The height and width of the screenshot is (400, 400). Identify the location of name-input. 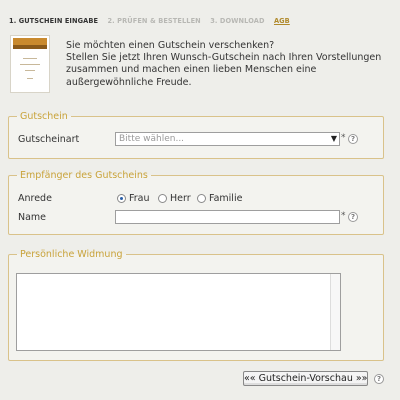
(227, 217).